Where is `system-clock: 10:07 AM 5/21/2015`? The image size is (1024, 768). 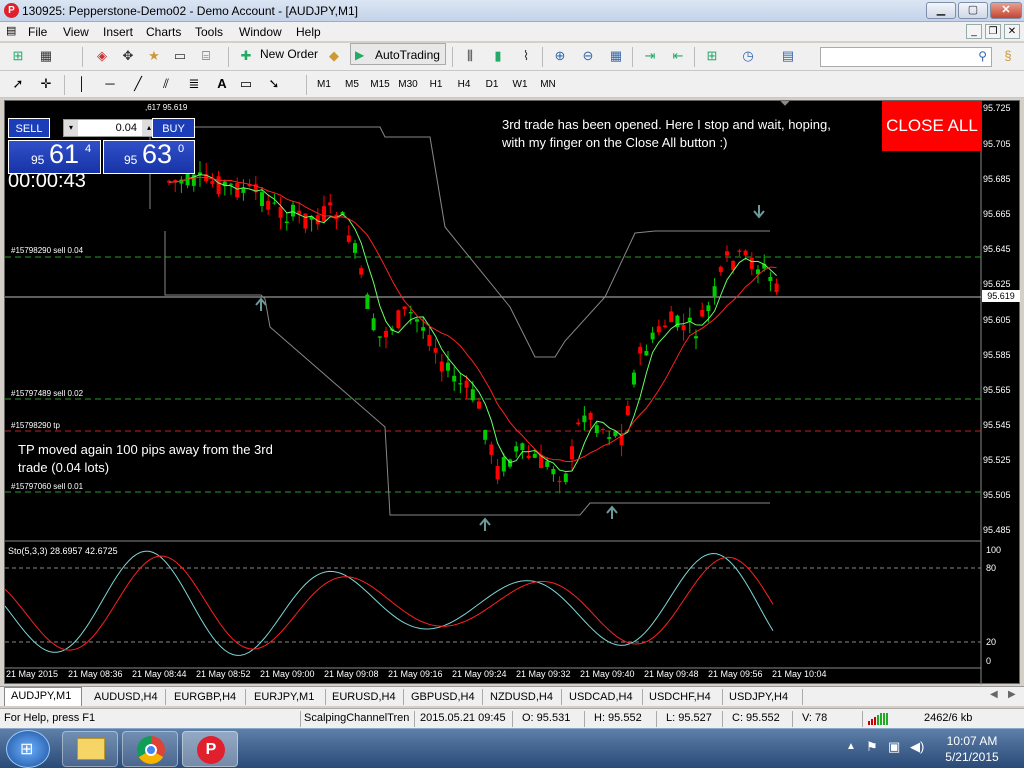
system-clock: 10:07 AM 5/21/2015 is located at coordinates (972, 749).